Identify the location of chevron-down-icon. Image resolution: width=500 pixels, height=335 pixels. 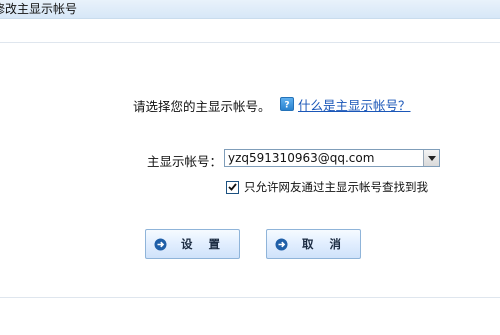
(431, 158).